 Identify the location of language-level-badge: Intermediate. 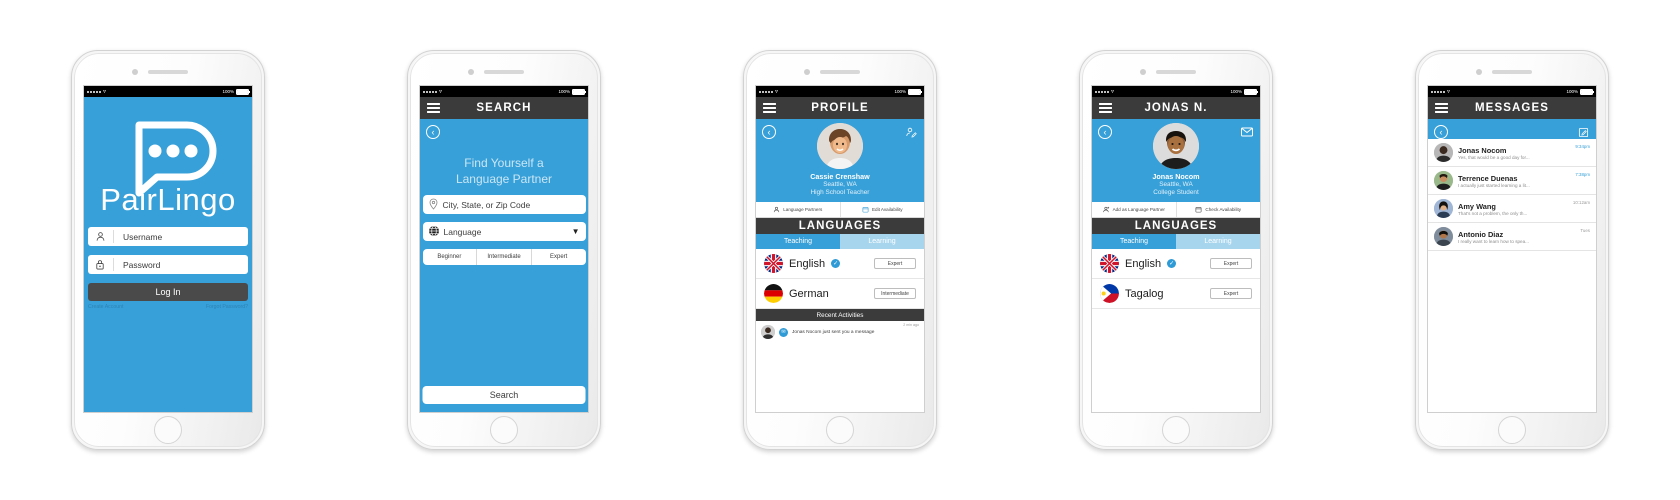
(895, 293).